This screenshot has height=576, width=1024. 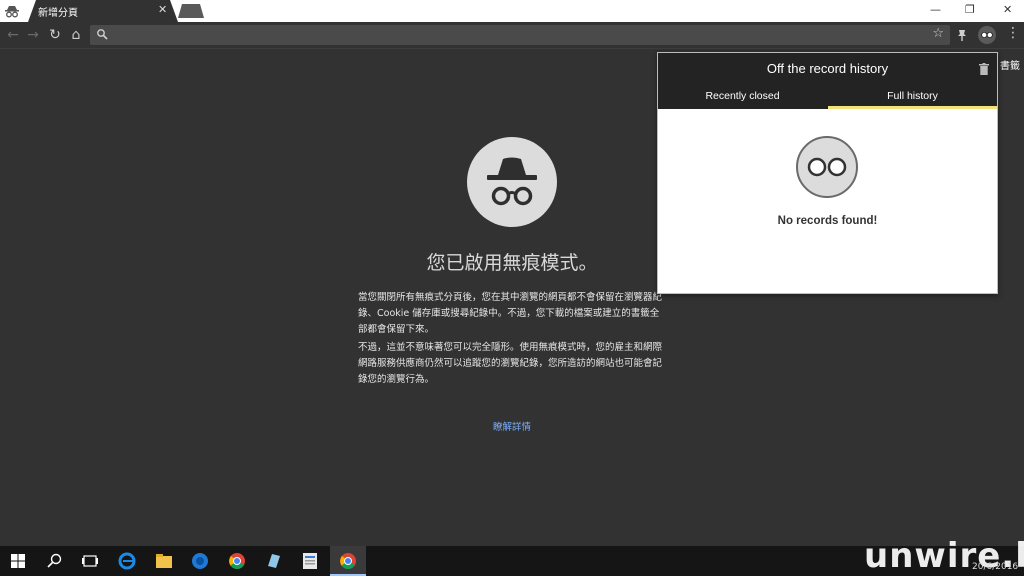 I want to click on empty-eyes-icon, so click(x=827, y=167).